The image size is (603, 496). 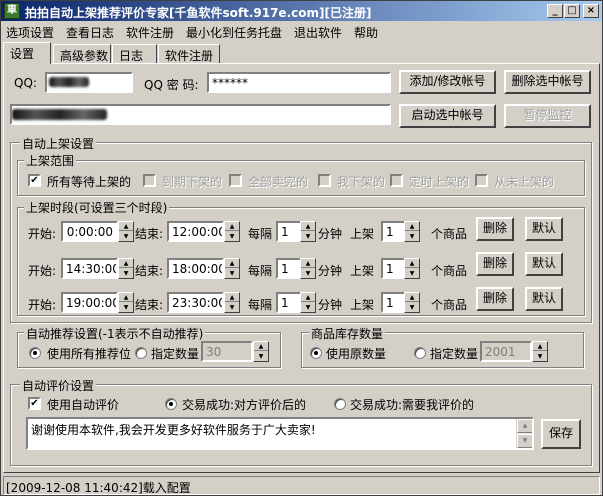 I want to click on period-3-end-spinner: ▲ ▼, so click(x=232, y=302).